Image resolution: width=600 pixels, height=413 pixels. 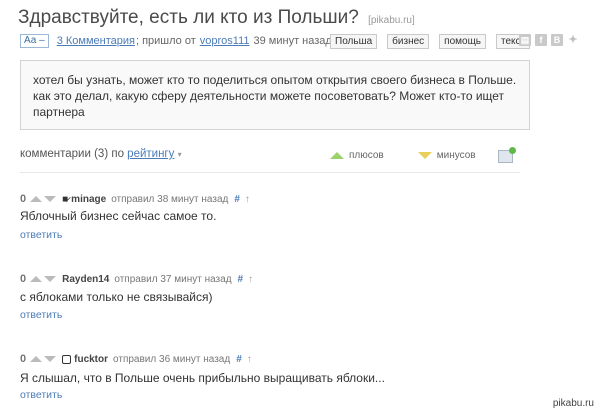 What do you see at coordinates (165, 41) in the screenshot?
I see `posted-by-label: ; пришло от` at bounding box center [165, 41].